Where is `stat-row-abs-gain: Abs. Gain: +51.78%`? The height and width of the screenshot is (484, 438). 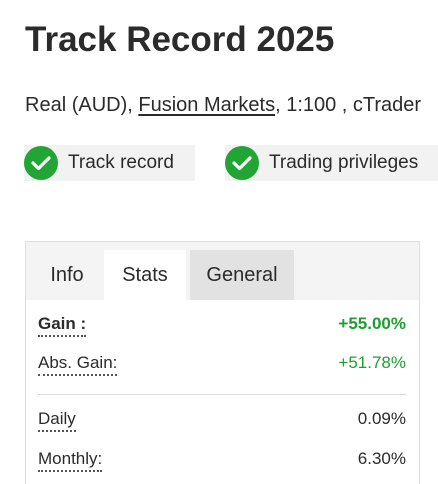
stat-row-abs-gain: Abs. Gain: +51.78% is located at coordinates (222, 364).